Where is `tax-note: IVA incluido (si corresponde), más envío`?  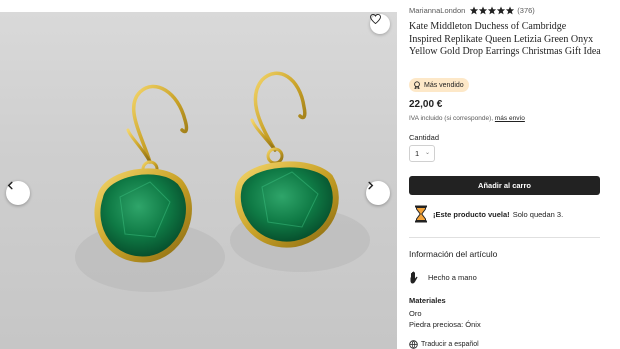 tax-note: IVA incluido (si corresponde), más envío is located at coordinates (467, 118).